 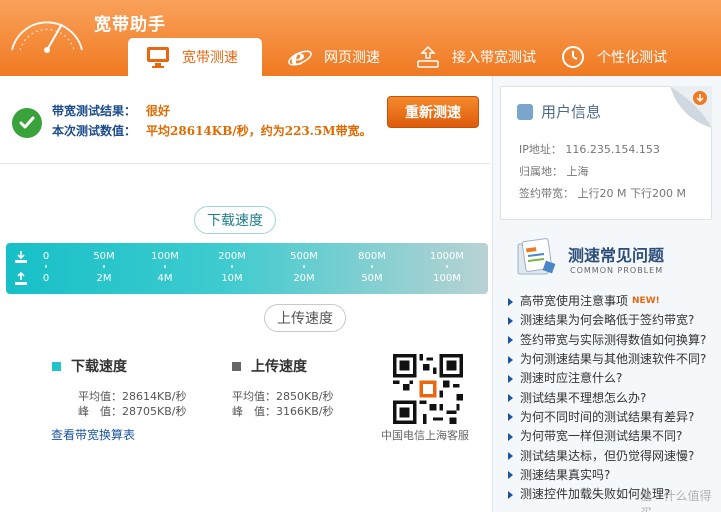 I want to click on result-rating-label: 带宽测试结果：, so click(x=94, y=111).